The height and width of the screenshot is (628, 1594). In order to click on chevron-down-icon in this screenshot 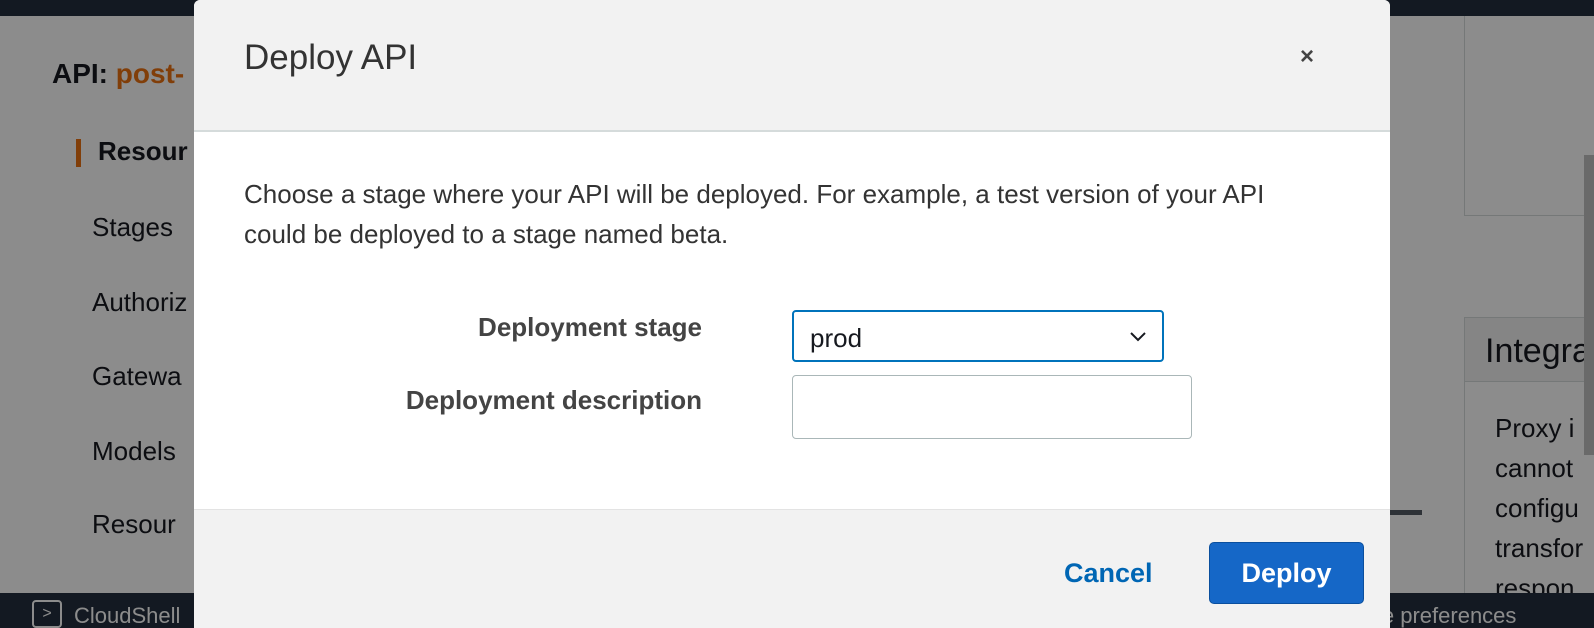, I will do `click(1138, 337)`.